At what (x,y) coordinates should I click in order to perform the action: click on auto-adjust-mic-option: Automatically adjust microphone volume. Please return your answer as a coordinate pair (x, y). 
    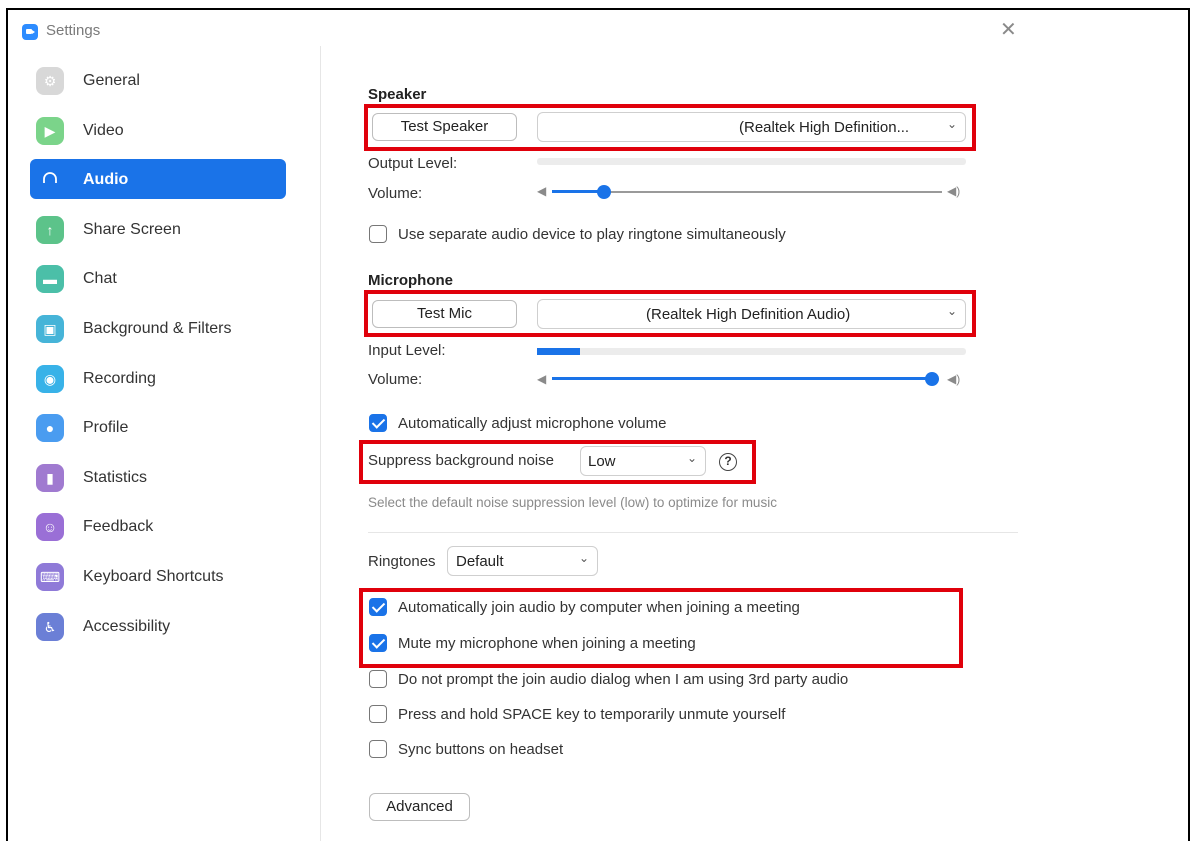
    Looking at the image, I should click on (517, 423).